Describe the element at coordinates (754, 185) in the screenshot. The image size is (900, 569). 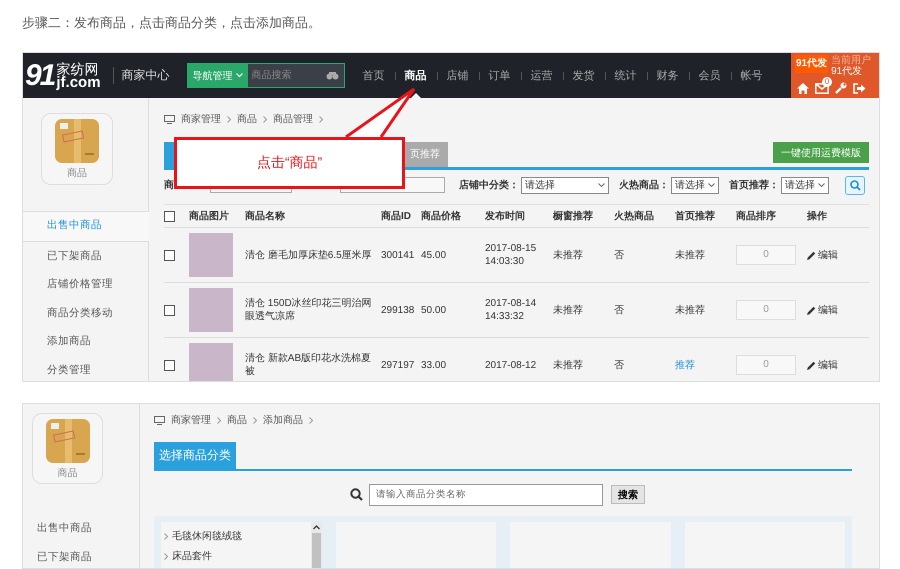
I see `filter-label: 首页推荐：` at that location.